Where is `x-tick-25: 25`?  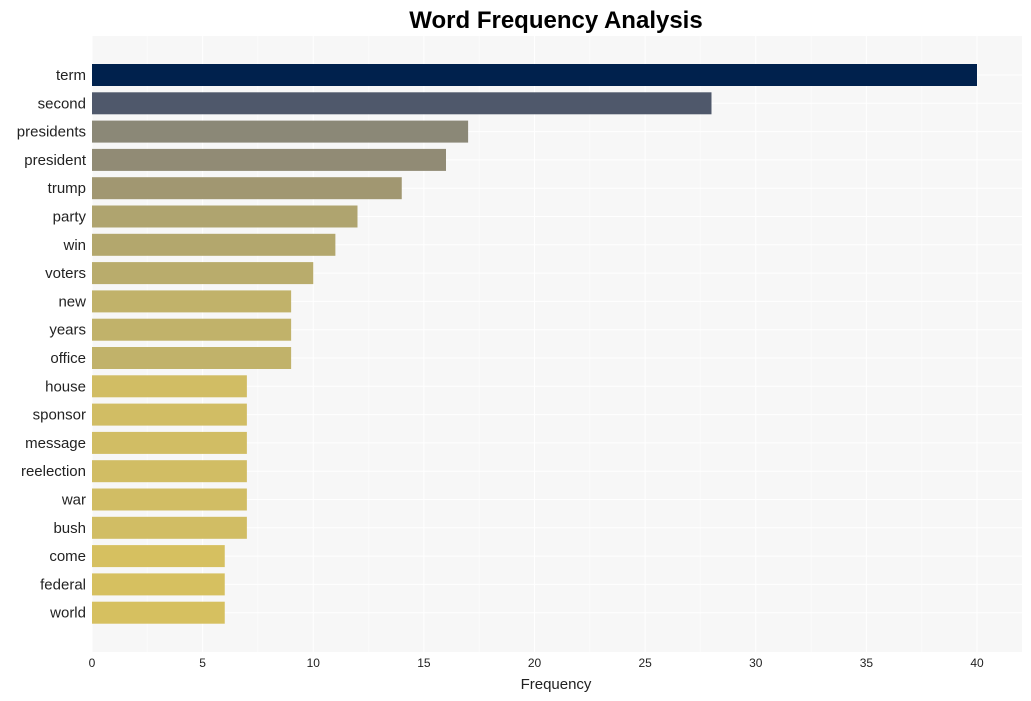
x-tick-25: 25 is located at coordinates (645, 663).